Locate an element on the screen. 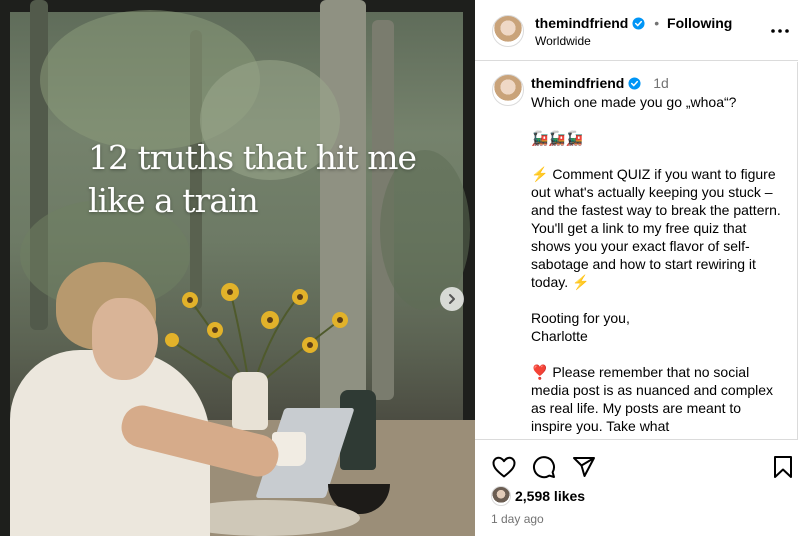 The image size is (798, 536). liker-avatar is located at coordinates (501, 496).